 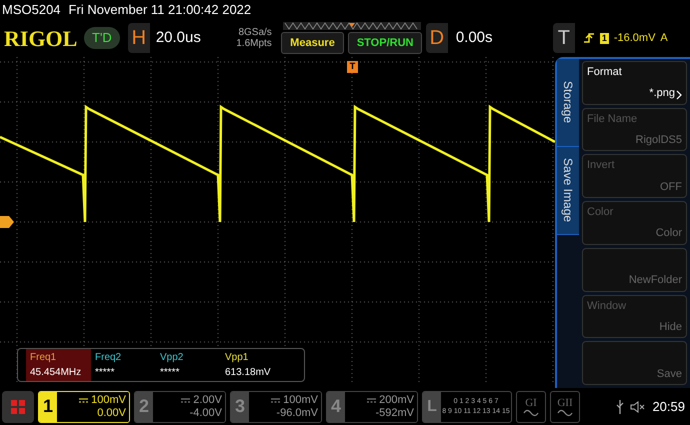 I want to click on generator-button: GI, so click(x=531, y=406).